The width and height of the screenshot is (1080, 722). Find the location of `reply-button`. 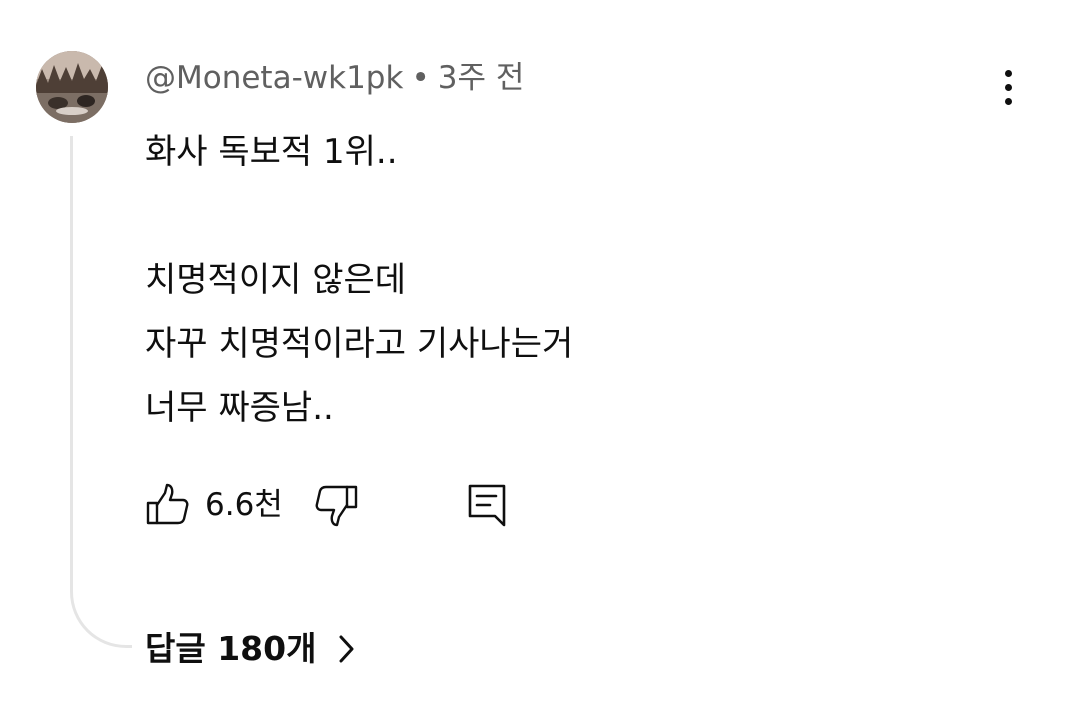

reply-button is located at coordinates (488, 505).